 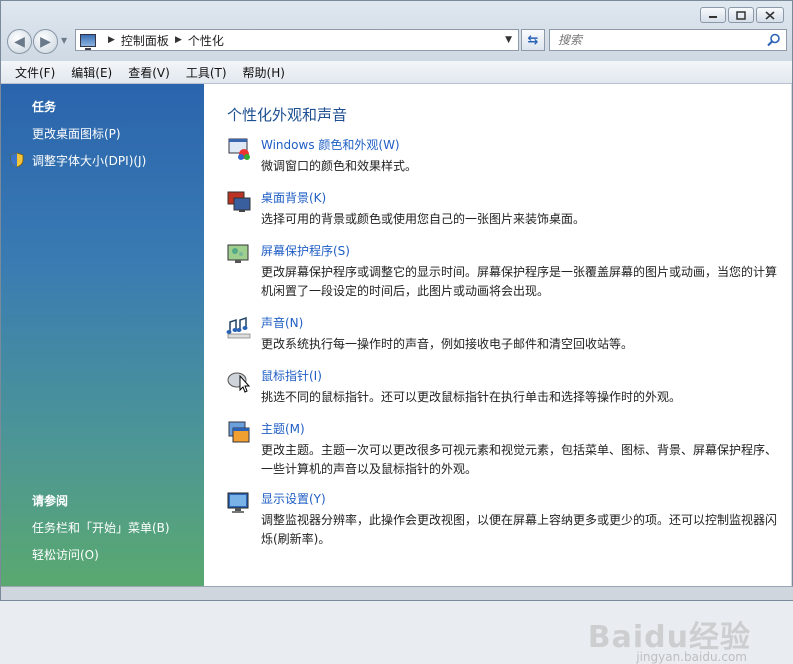 I want to click on control-panel-icon, so click(x=88, y=41).